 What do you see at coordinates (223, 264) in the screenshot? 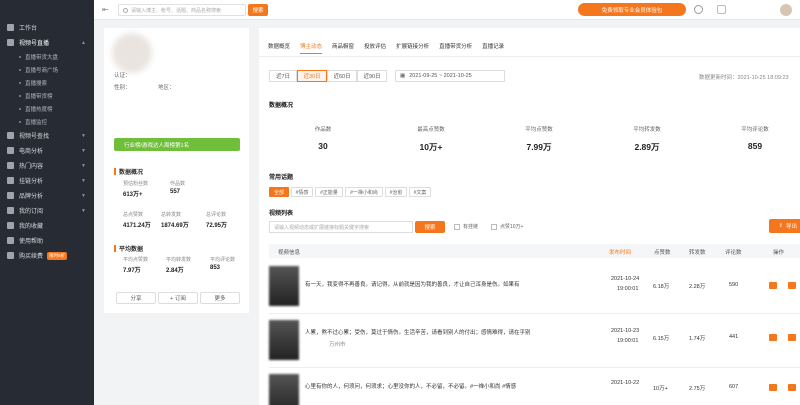
I see `avg-comments: 平均评论数 853` at bounding box center [223, 264].